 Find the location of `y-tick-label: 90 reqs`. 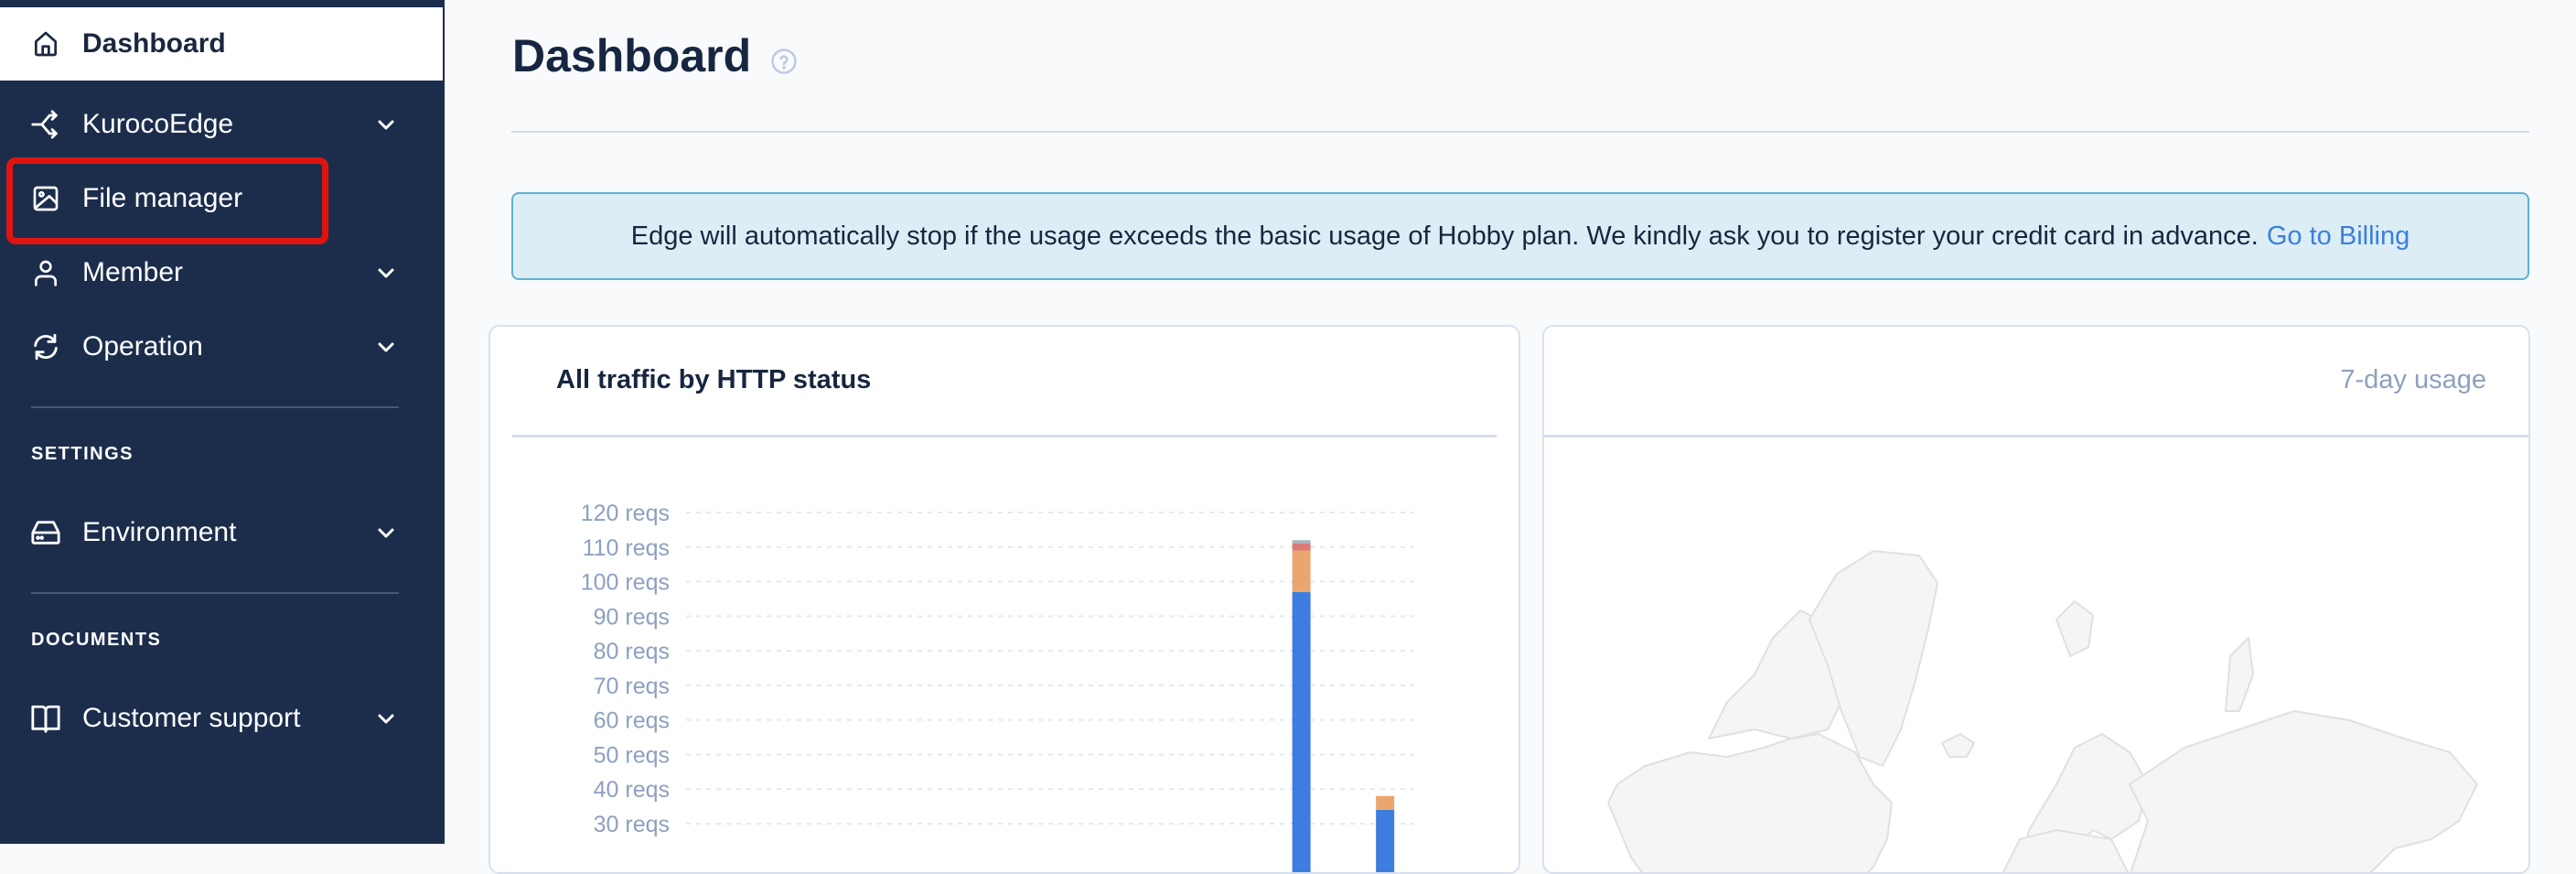

y-tick-label: 90 reqs is located at coordinates (632, 617).